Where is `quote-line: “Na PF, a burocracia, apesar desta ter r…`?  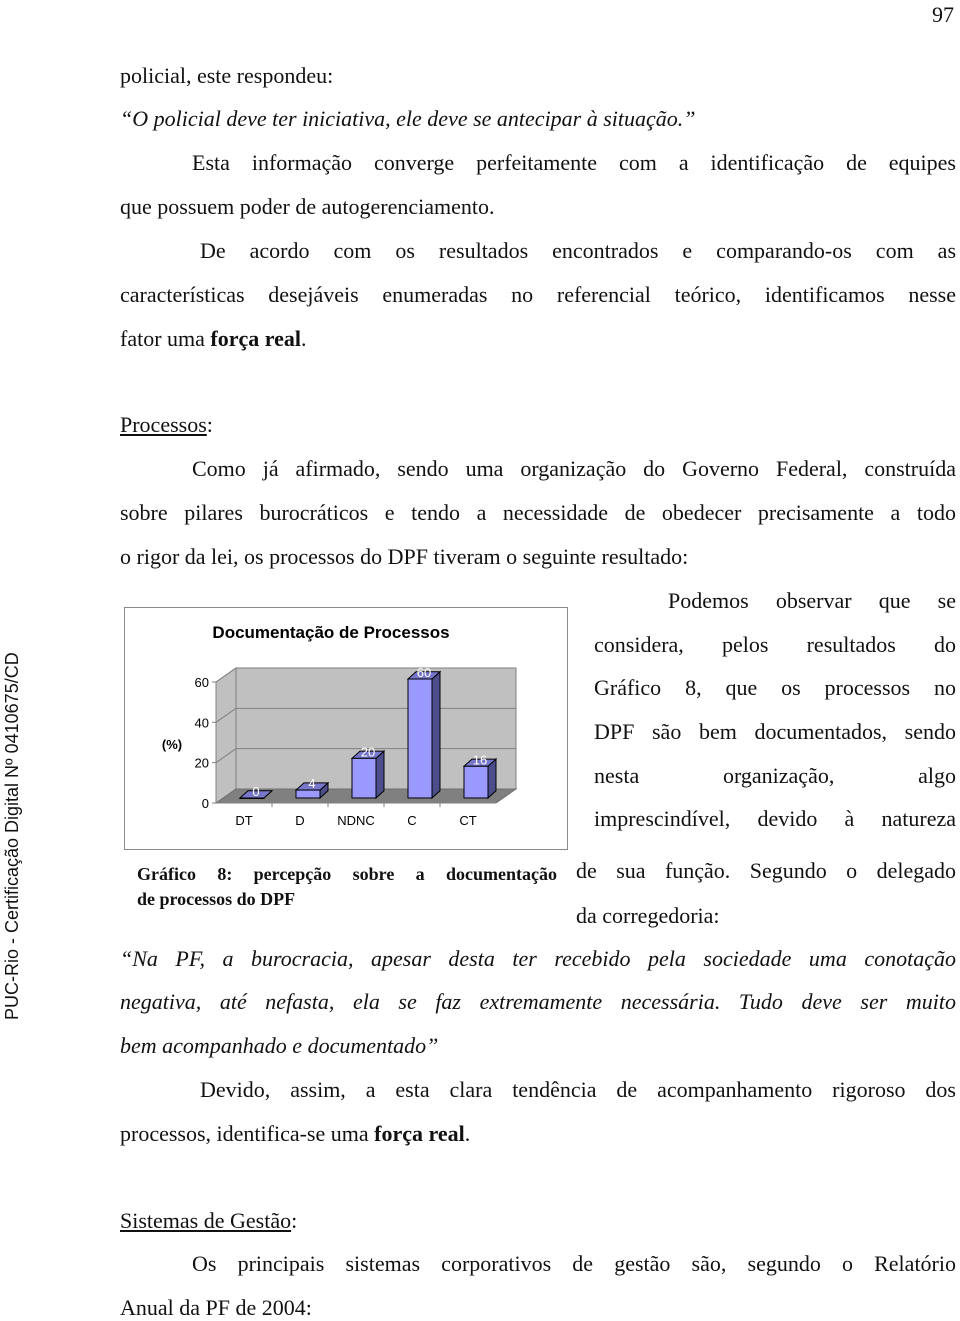
quote-line: “Na PF, a burocracia, apesar desta ter r… is located at coordinates (538, 958).